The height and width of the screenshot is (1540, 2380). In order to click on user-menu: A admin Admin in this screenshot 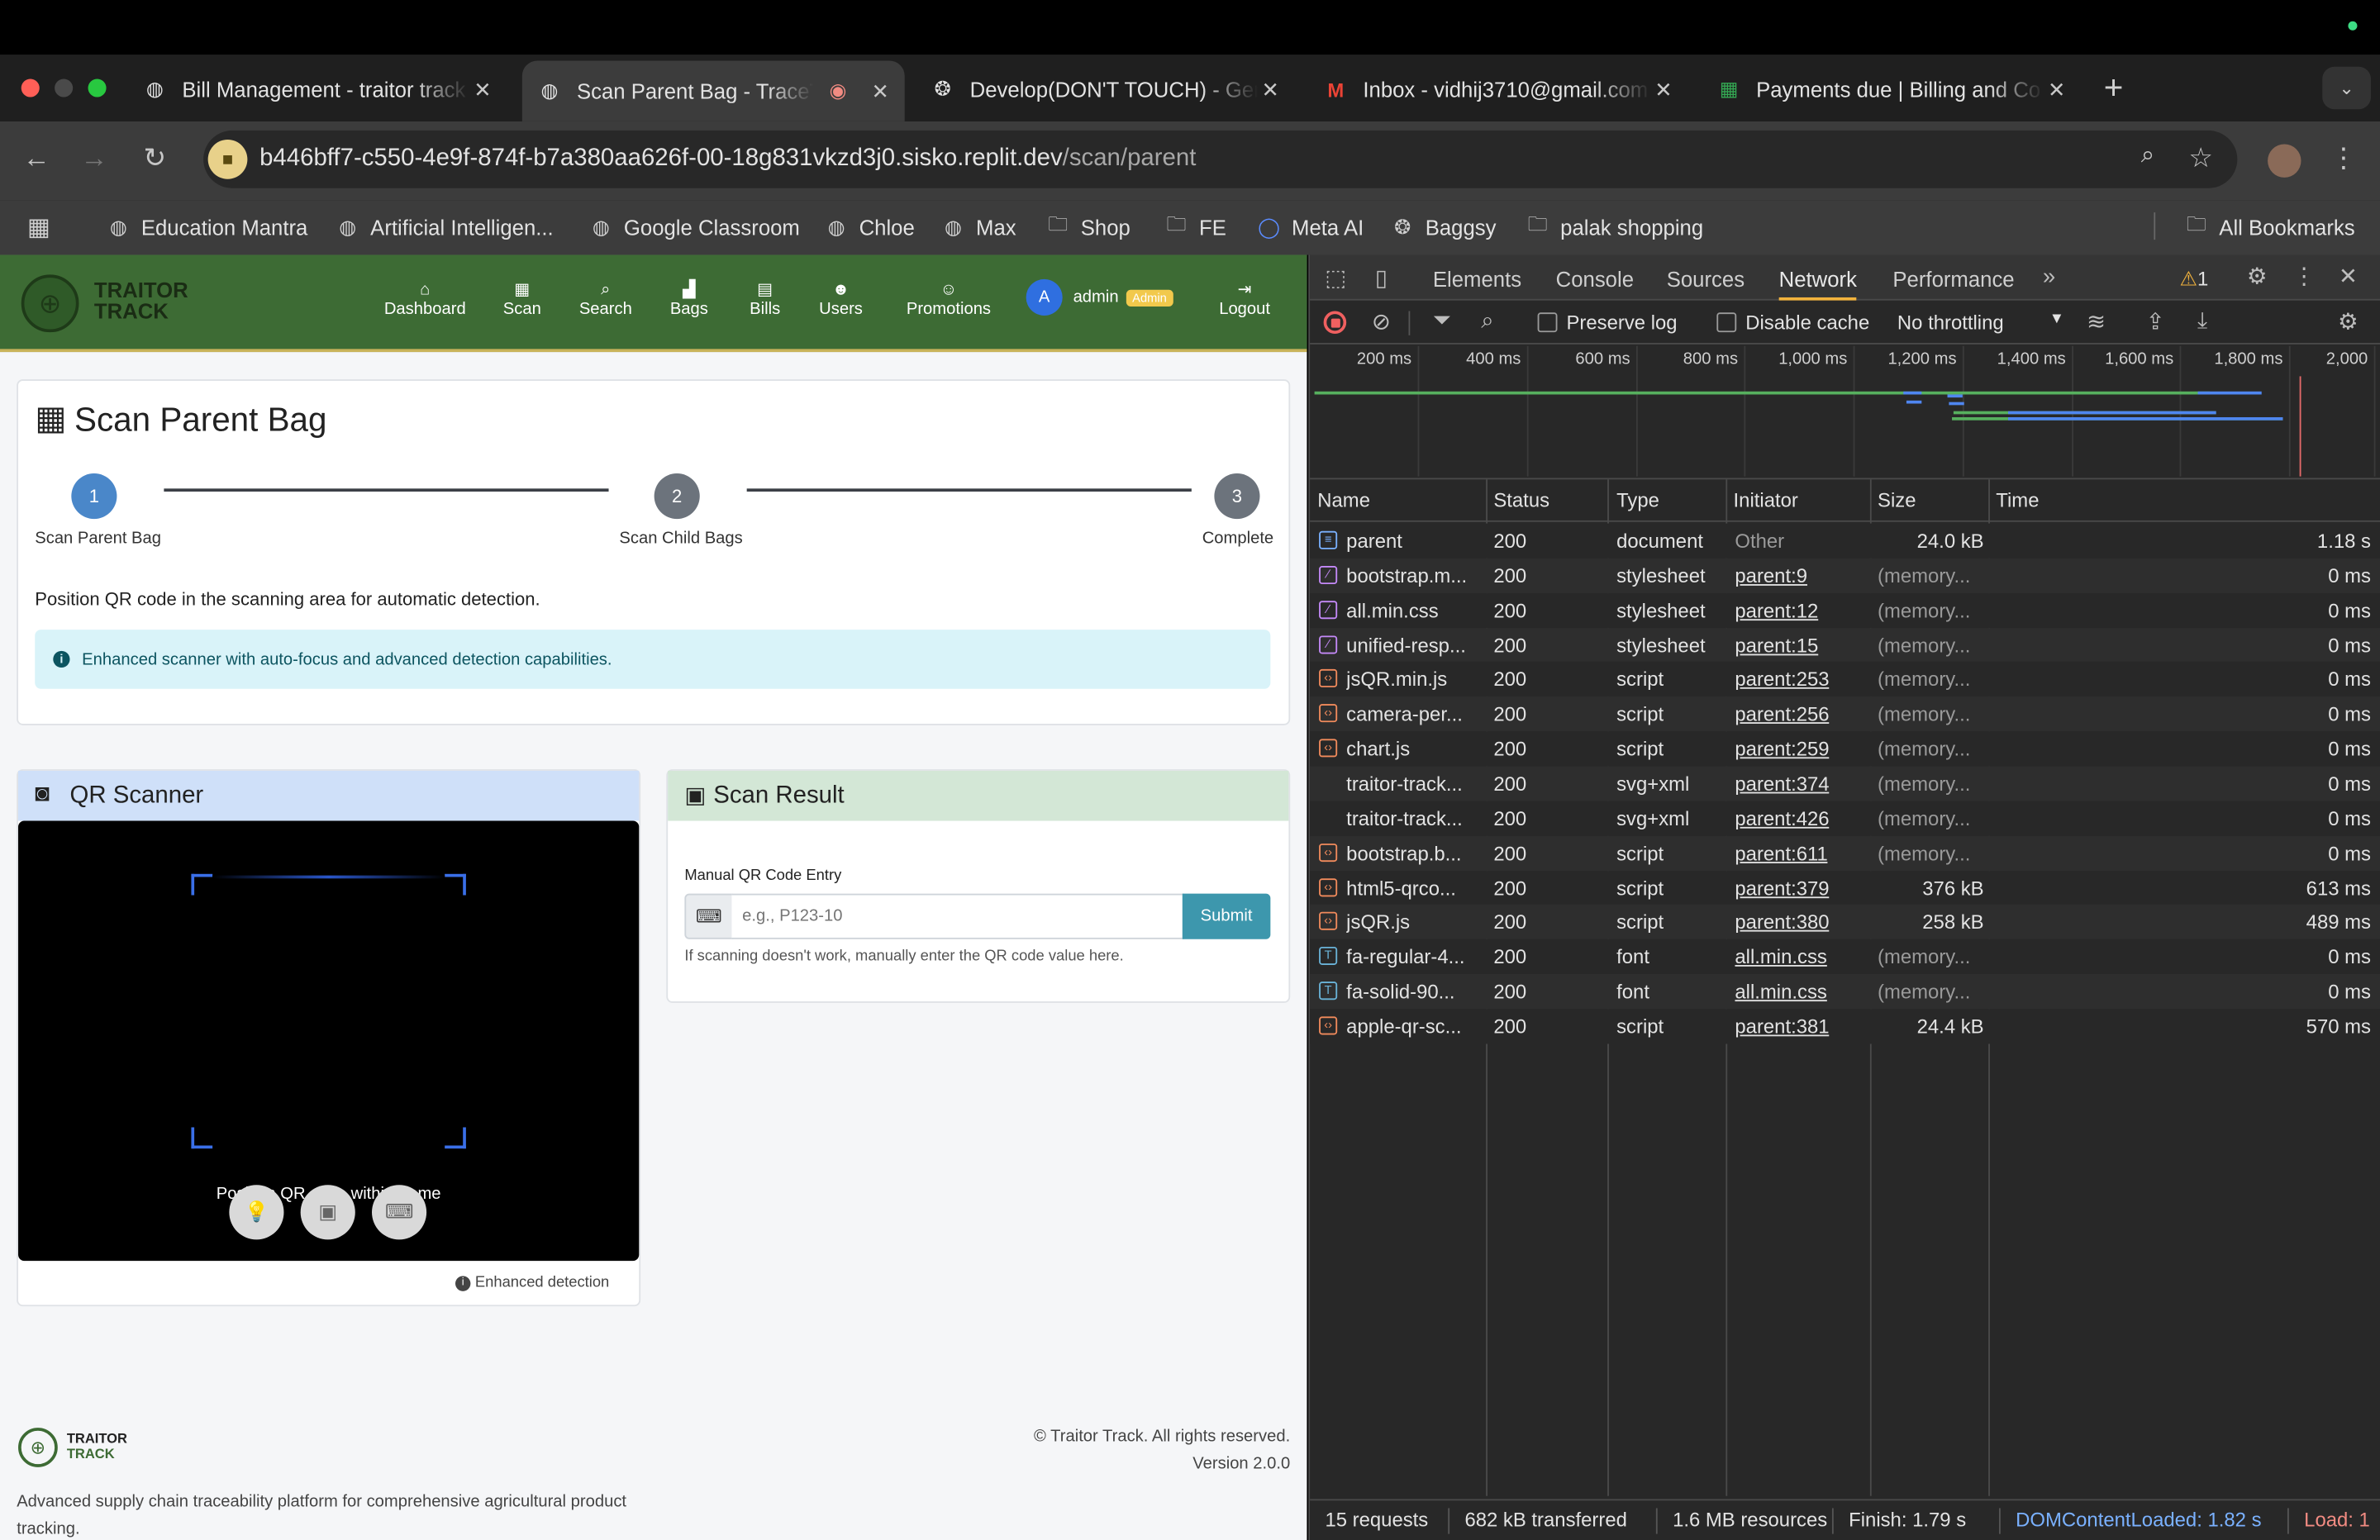, I will do `click(1099, 297)`.